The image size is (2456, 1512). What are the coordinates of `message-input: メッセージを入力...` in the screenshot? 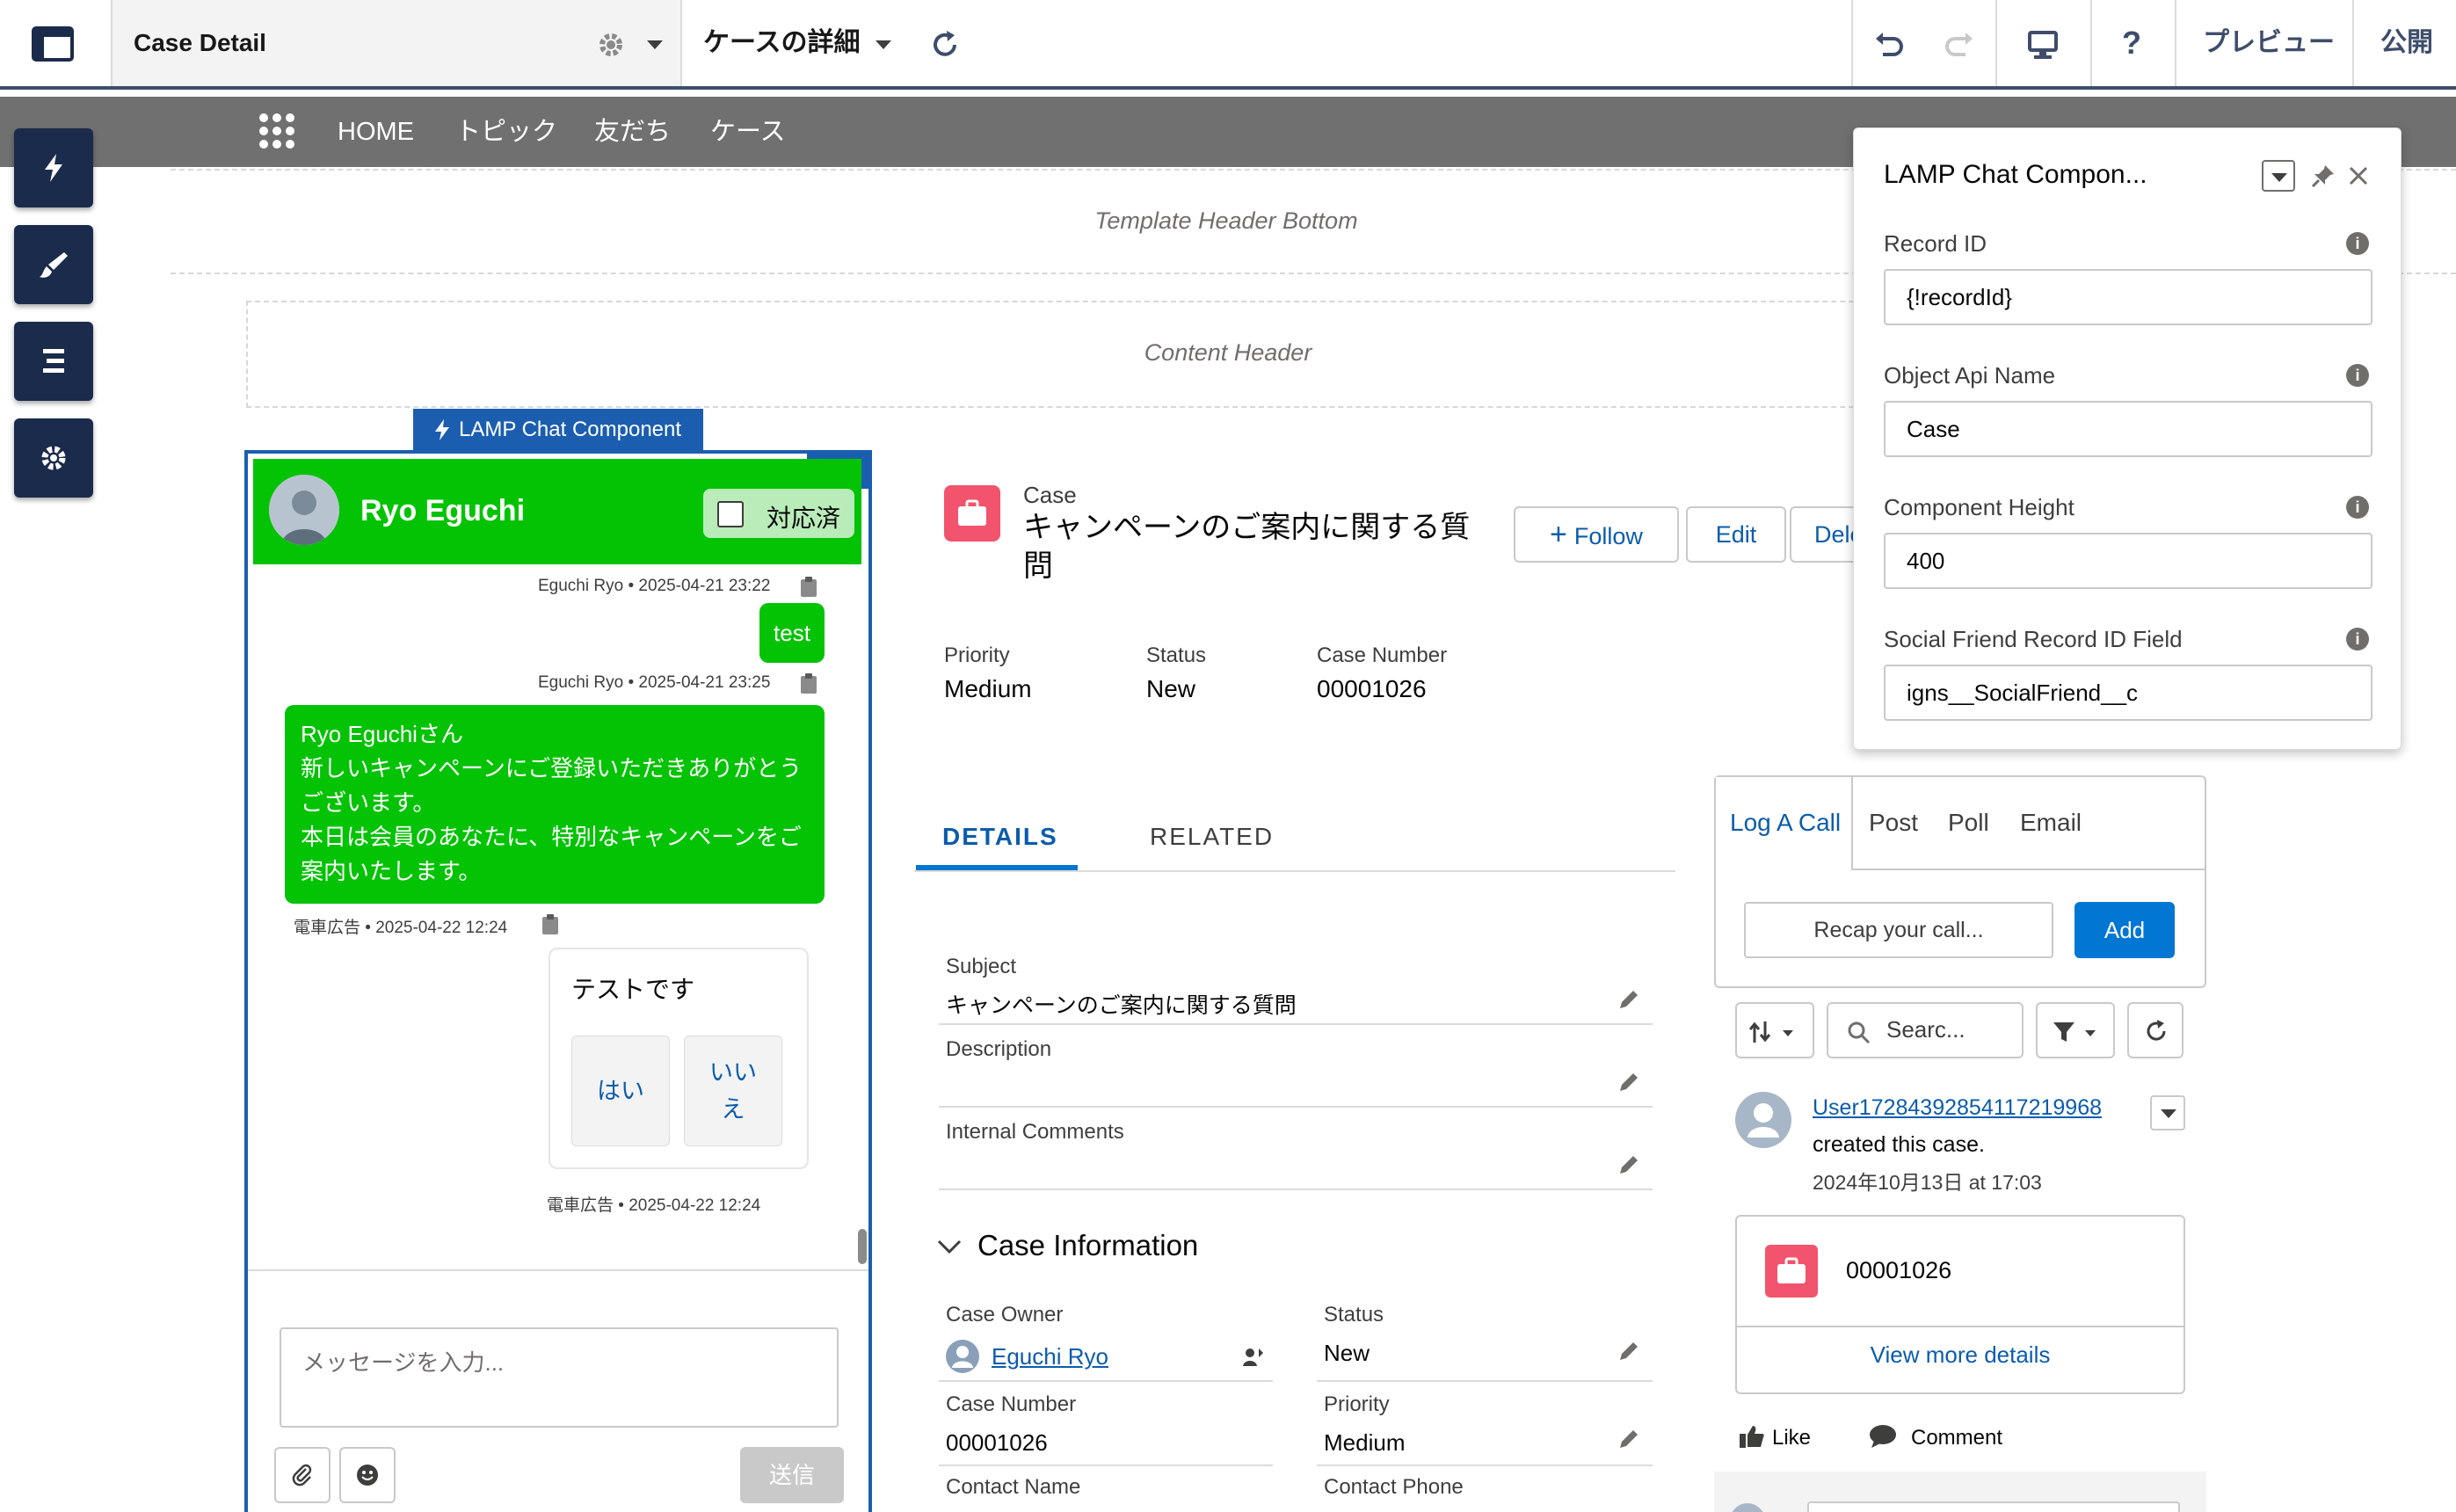 It's located at (559, 1377).